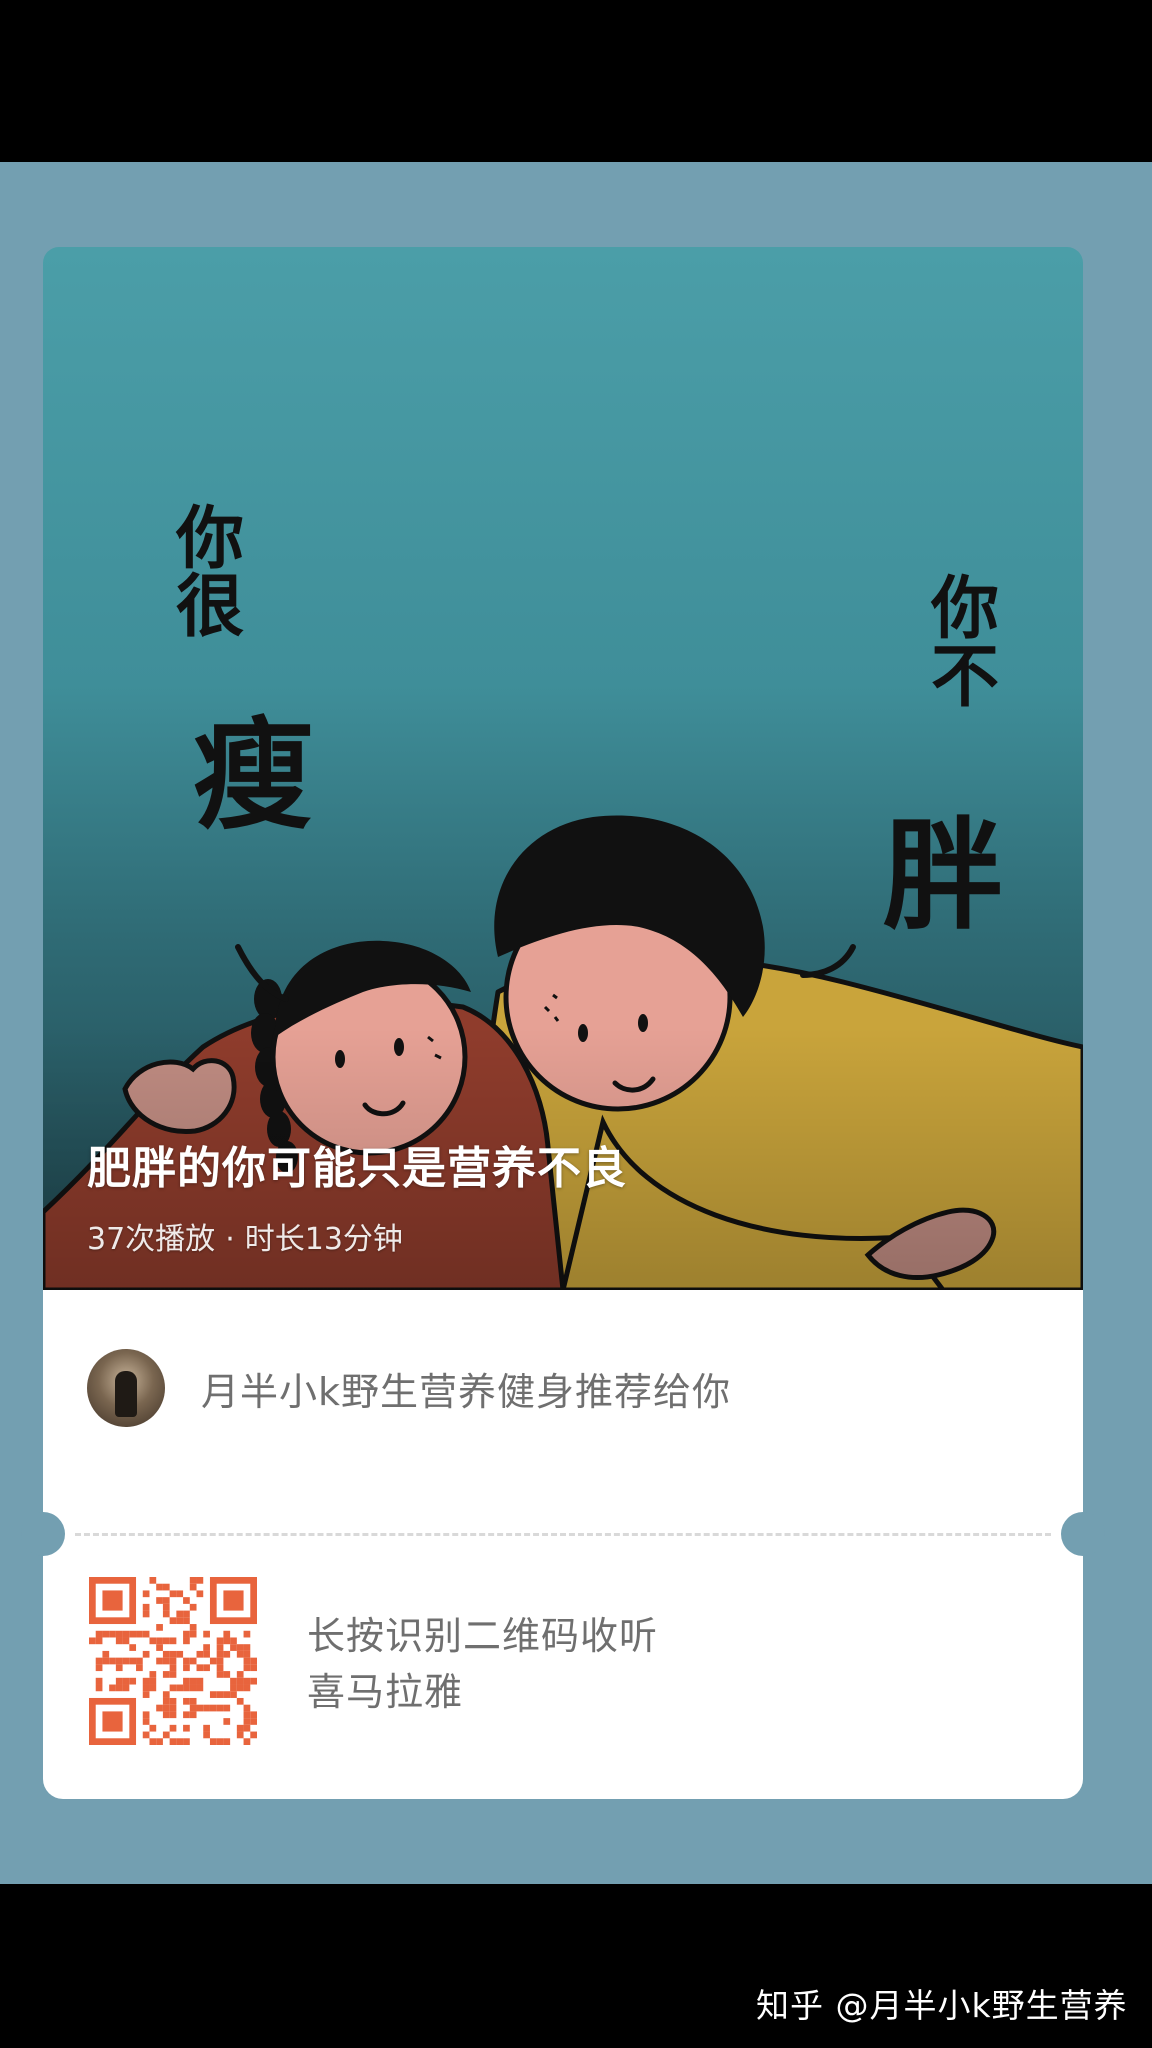 This screenshot has height=2048, width=1152. Describe the element at coordinates (1083, 1534) in the screenshot. I see `ticket-notch-right` at that location.